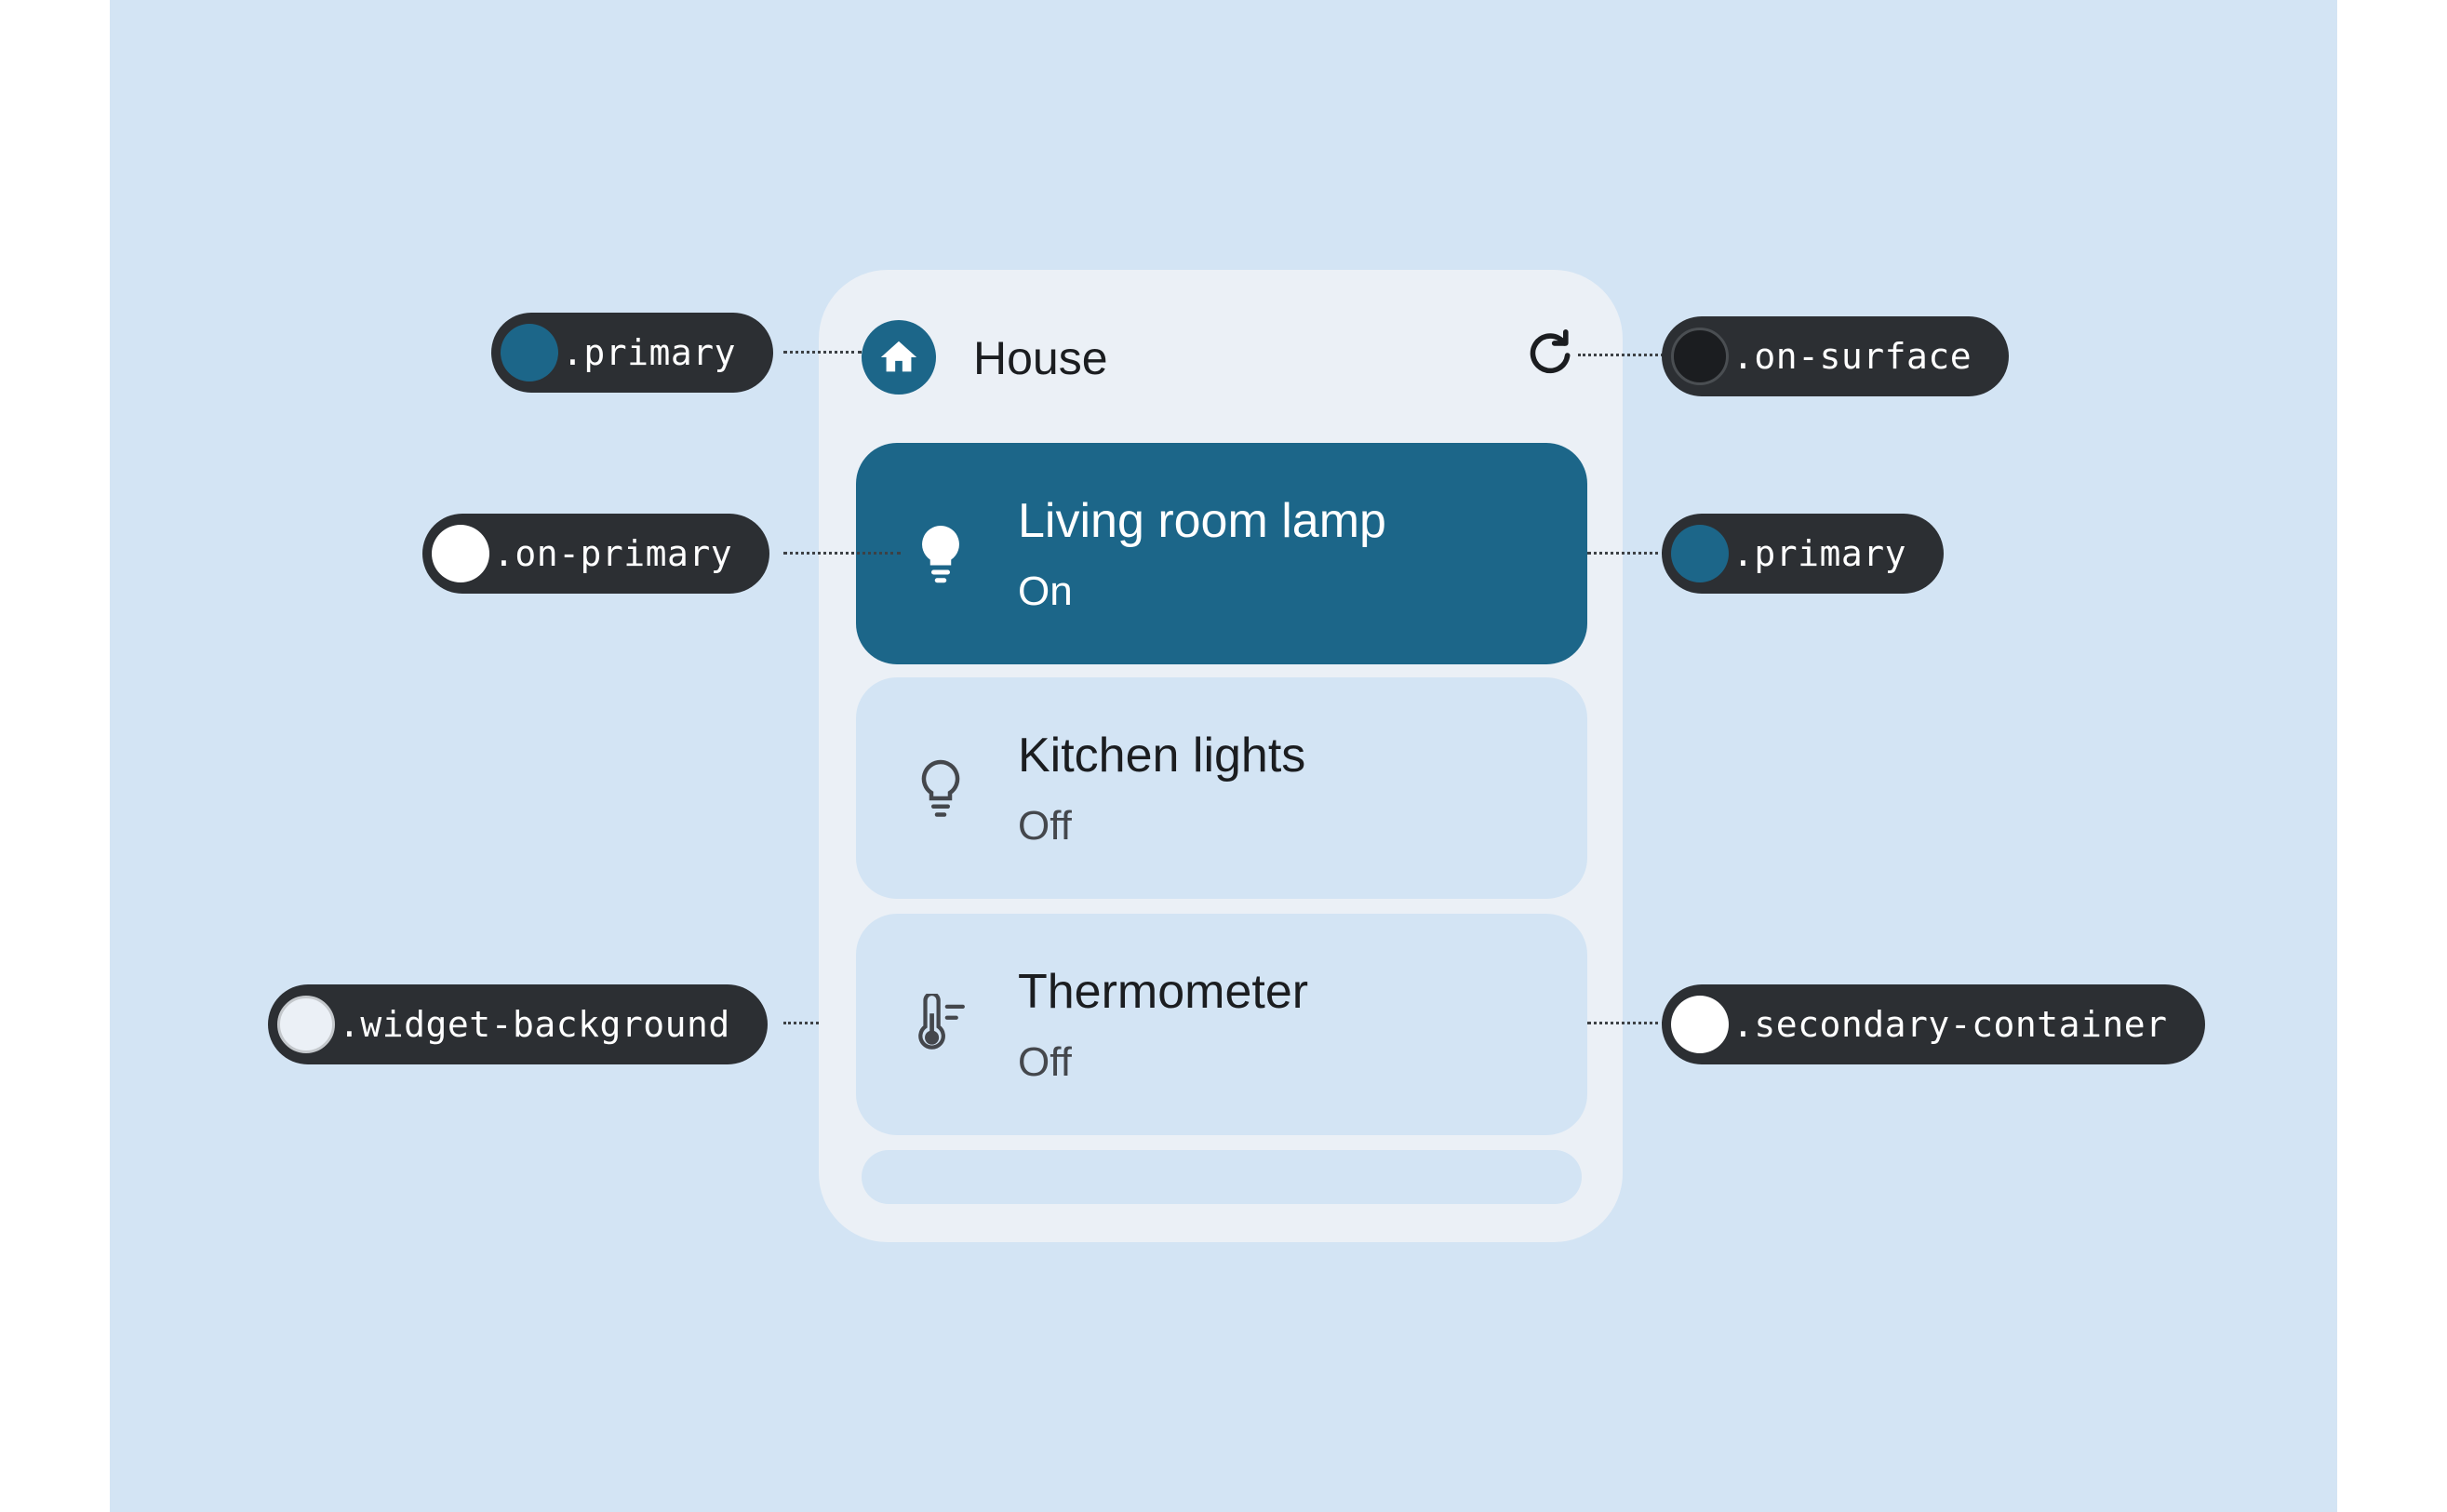 This screenshot has height=1512, width=2447. What do you see at coordinates (534, 1024) in the screenshot?
I see `annotation-label: .widget-background` at bounding box center [534, 1024].